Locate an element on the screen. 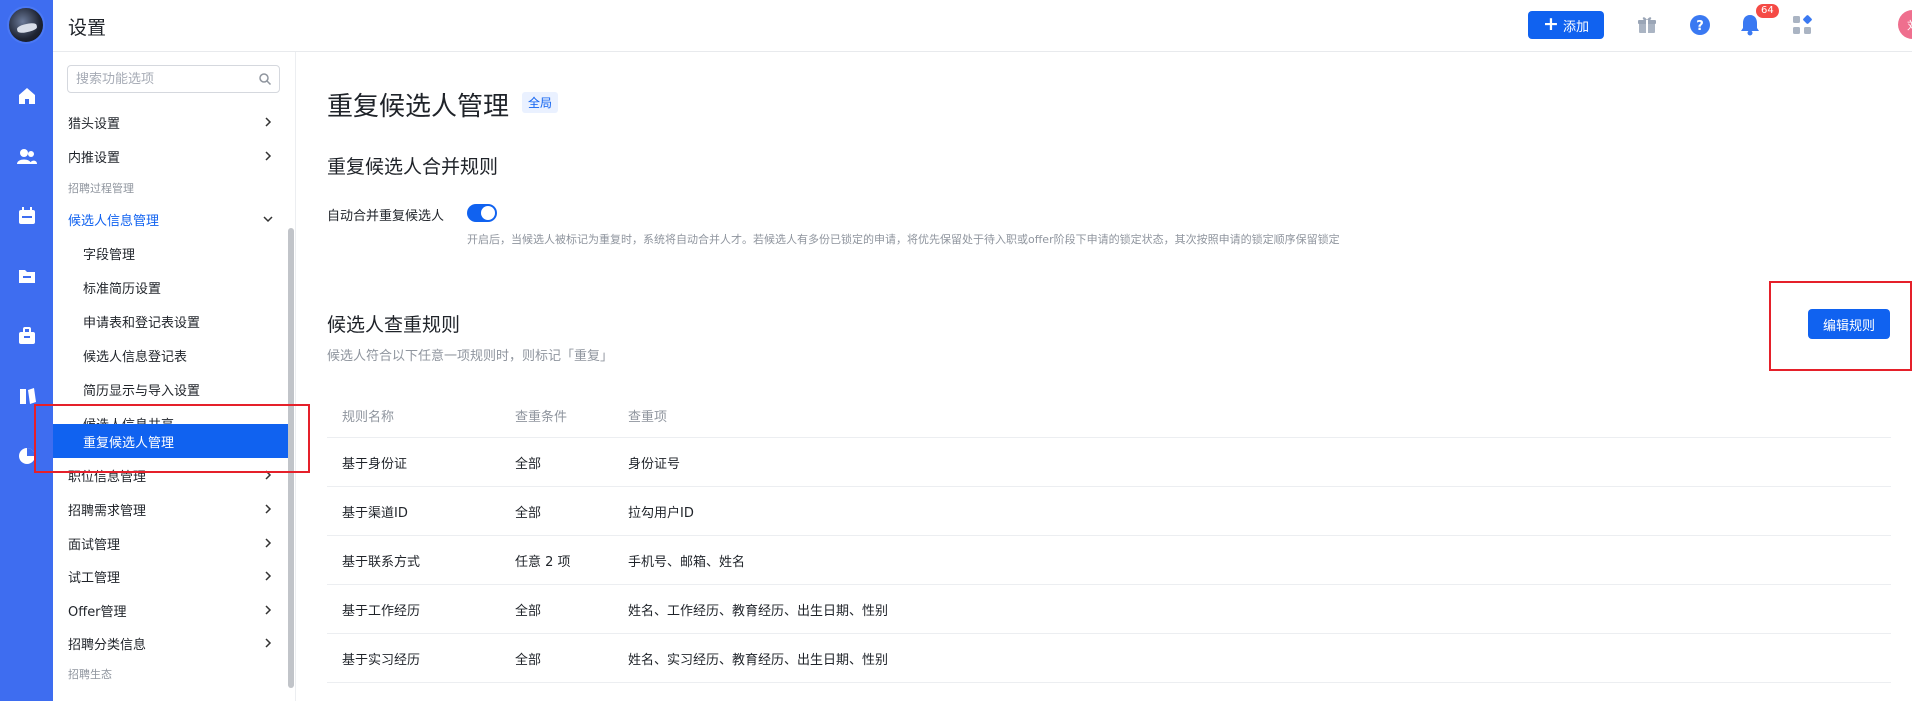 The height and width of the screenshot is (701, 1912). sidebar-item-referral: 内推设置 is located at coordinates (171, 156).